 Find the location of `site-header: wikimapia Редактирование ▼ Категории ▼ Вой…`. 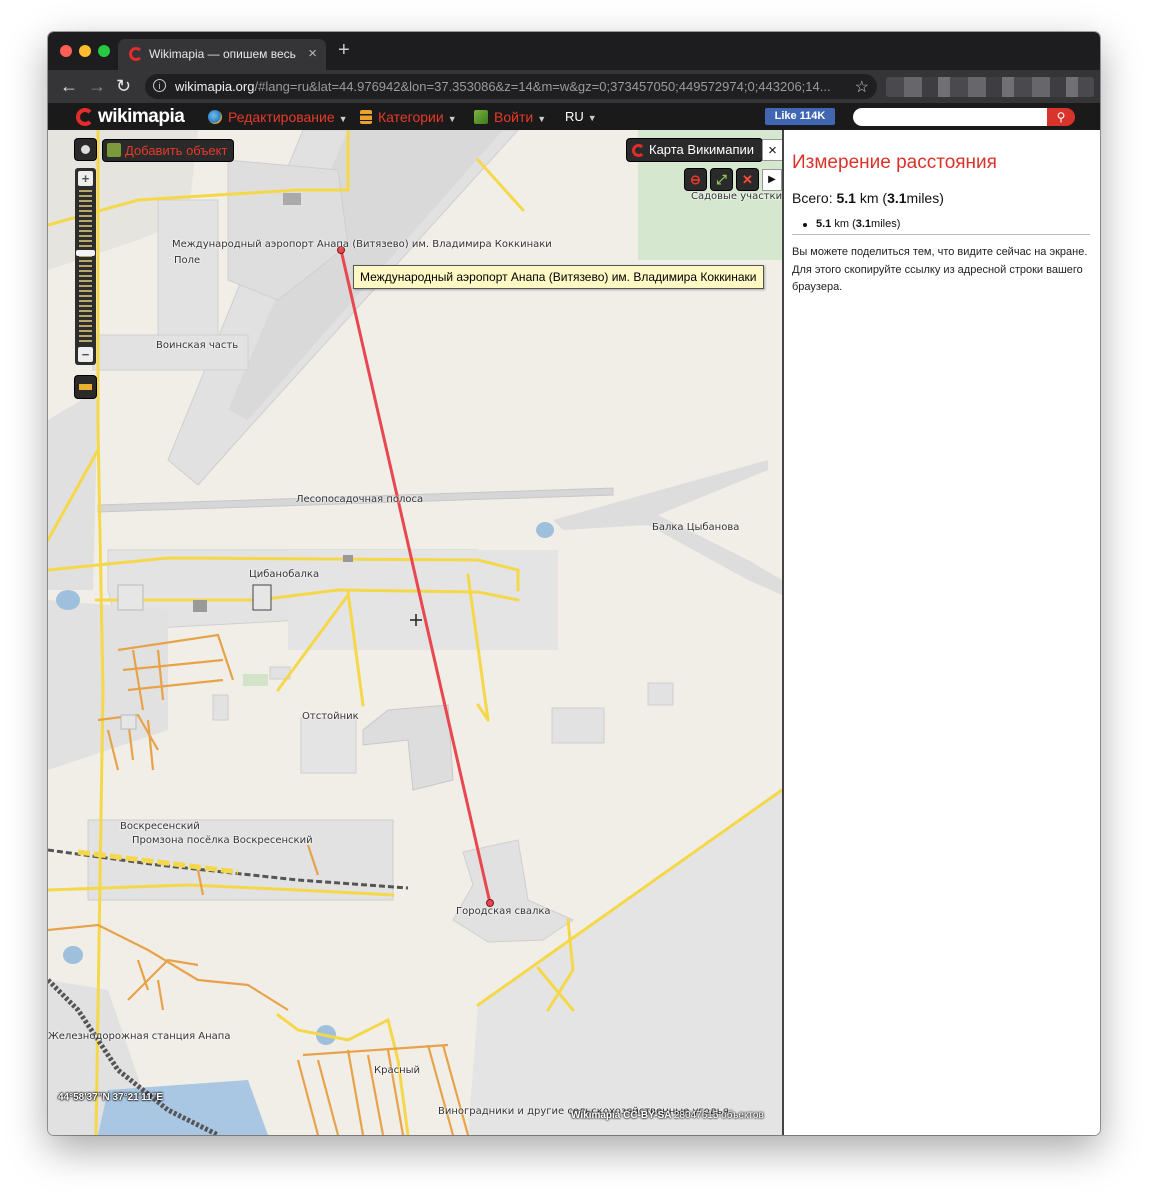

site-header: wikimapia Редактирование ▼ Категории ▼ Вой… is located at coordinates (574, 117).